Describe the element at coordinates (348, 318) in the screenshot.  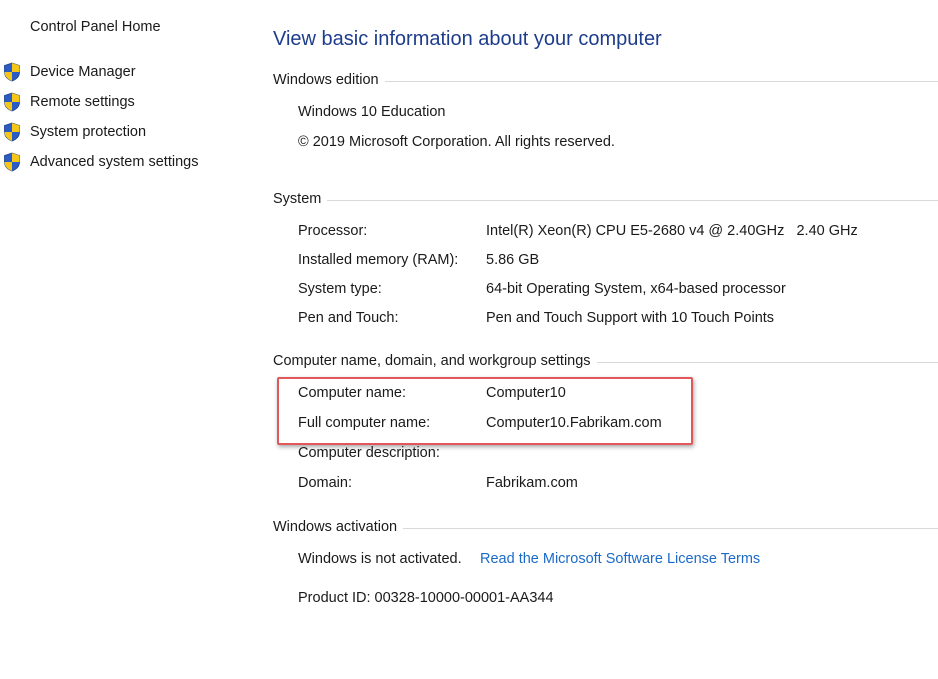
I see `pen-touch-label: Pen and Touch:` at that location.